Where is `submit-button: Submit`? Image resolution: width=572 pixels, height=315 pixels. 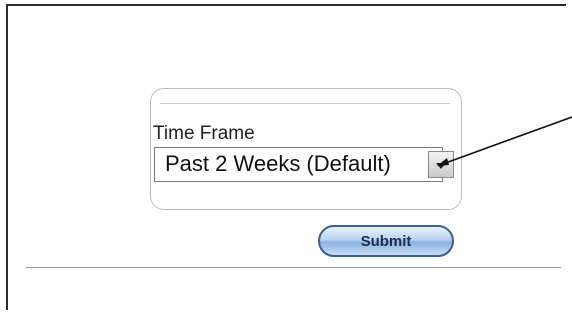 submit-button: Submit is located at coordinates (386, 241).